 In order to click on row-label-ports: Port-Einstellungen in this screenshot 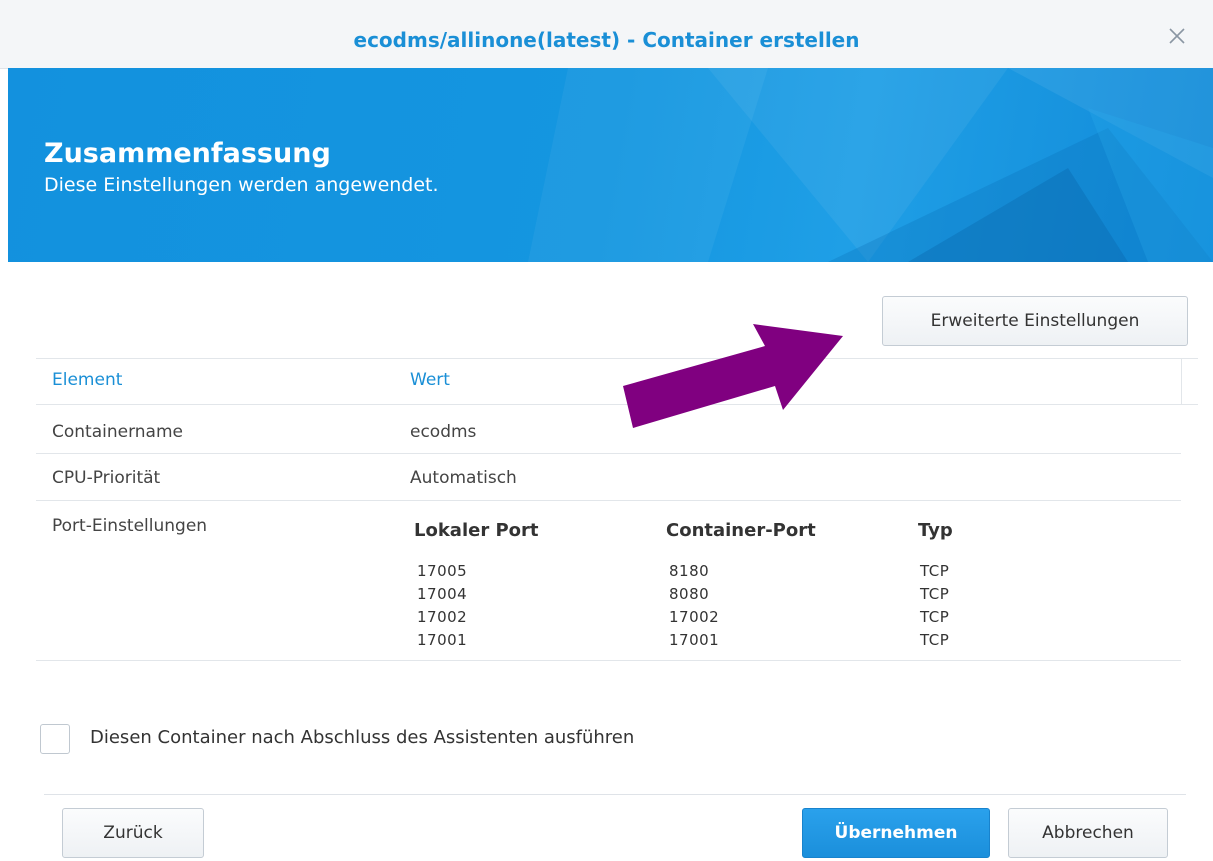, I will do `click(130, 526)`.